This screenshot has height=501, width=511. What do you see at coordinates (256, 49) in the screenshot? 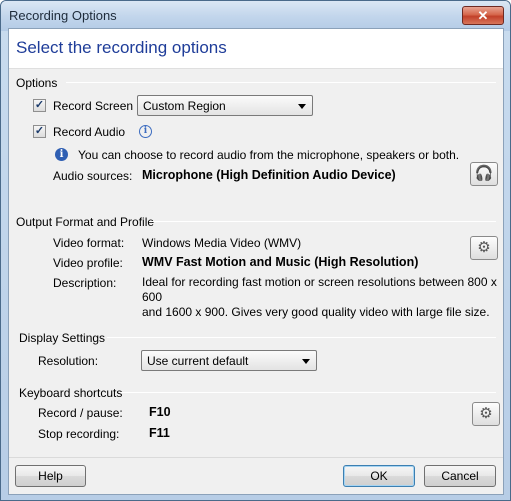
I see `header-band: Select the recording options` at bounding box center [256, 49].